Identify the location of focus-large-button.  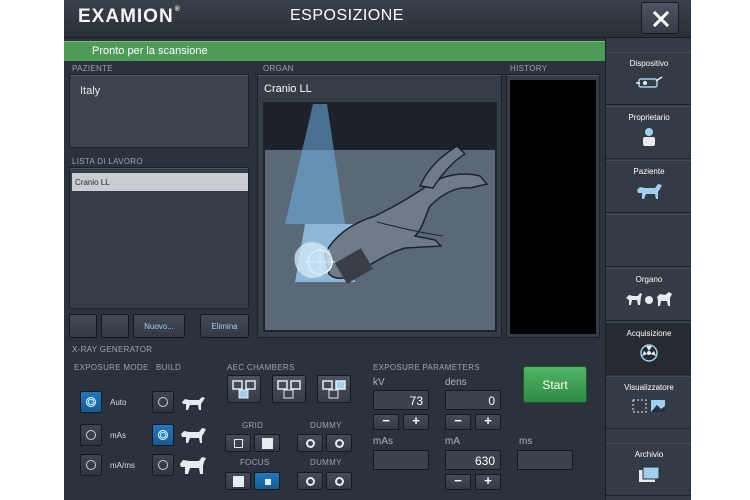
(238, 481).